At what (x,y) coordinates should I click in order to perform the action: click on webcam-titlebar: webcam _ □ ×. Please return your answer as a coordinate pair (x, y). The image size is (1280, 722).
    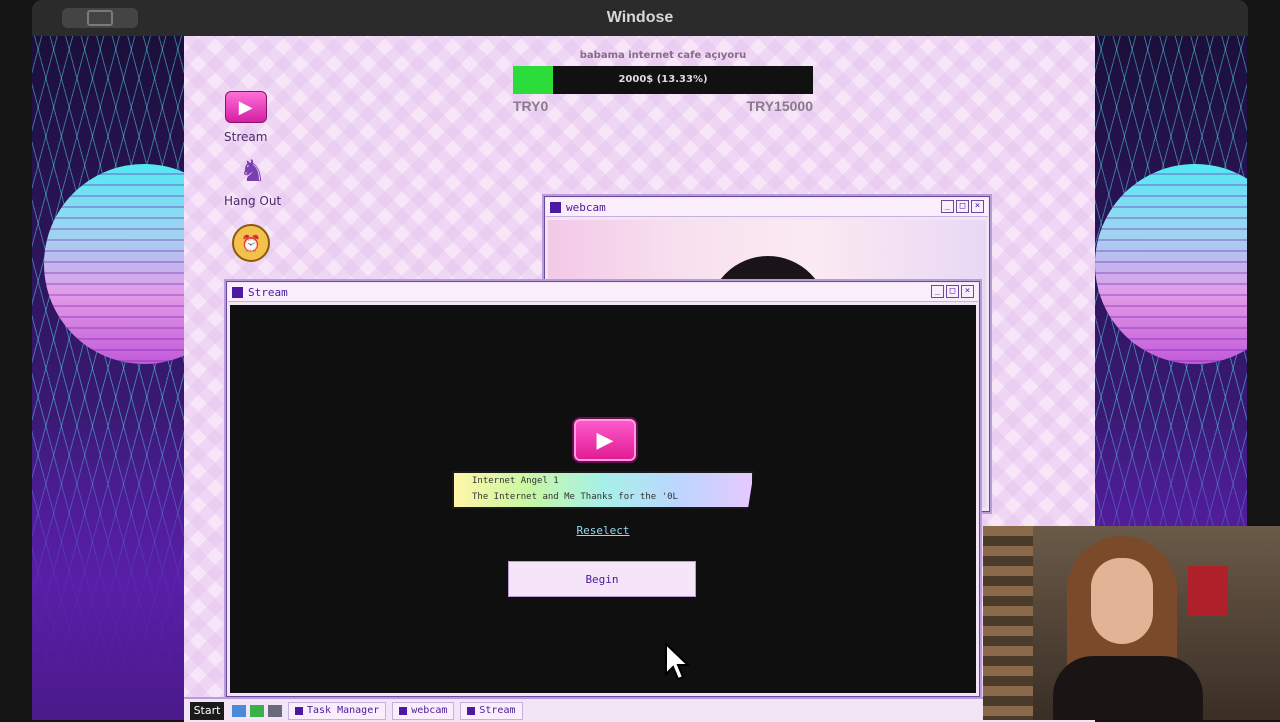
    Looking at the image, I should click on (767, 207).